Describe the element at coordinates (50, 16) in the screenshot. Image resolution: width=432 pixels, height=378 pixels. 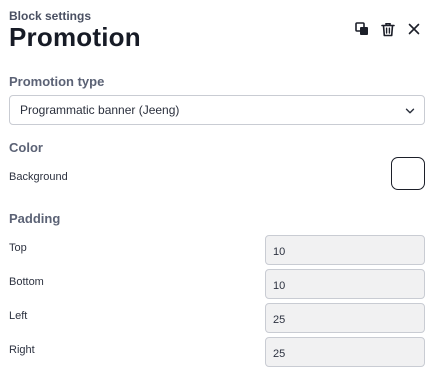
I see `panel-eyebrow: Block settings` at that location.